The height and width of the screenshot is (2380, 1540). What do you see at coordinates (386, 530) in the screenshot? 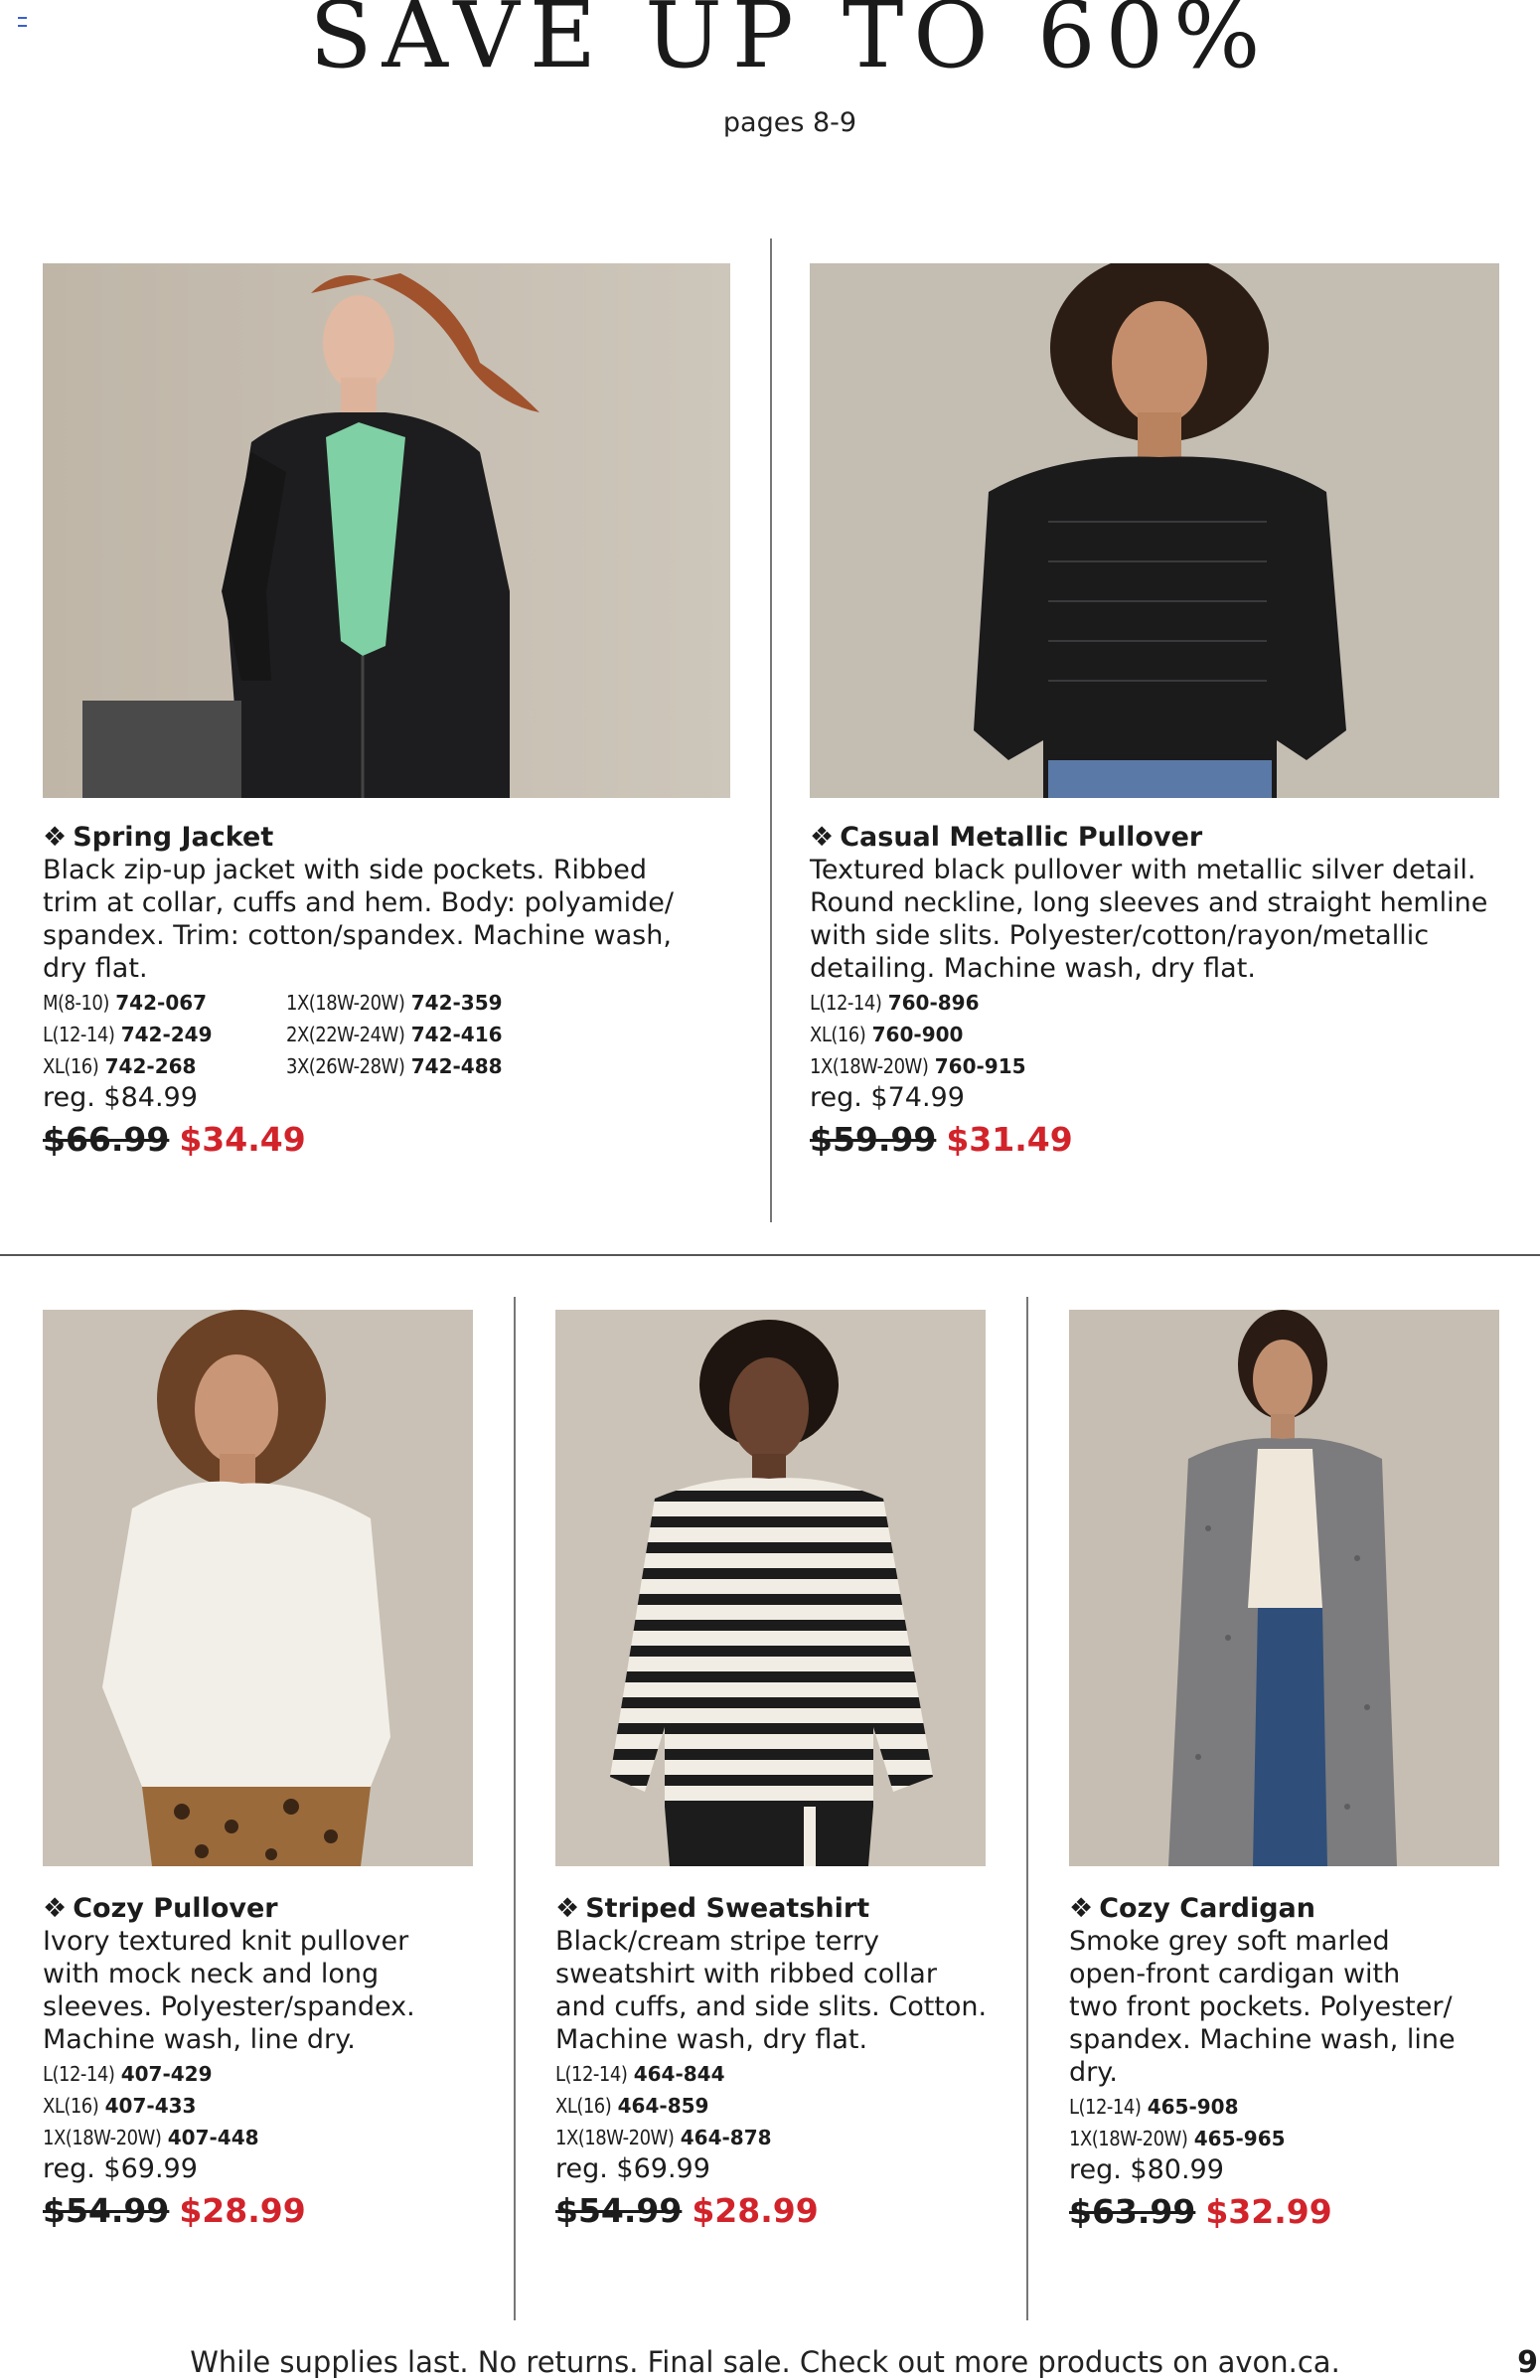
I see `product-photo-spring-jacket` at bounding box center [386, 530].